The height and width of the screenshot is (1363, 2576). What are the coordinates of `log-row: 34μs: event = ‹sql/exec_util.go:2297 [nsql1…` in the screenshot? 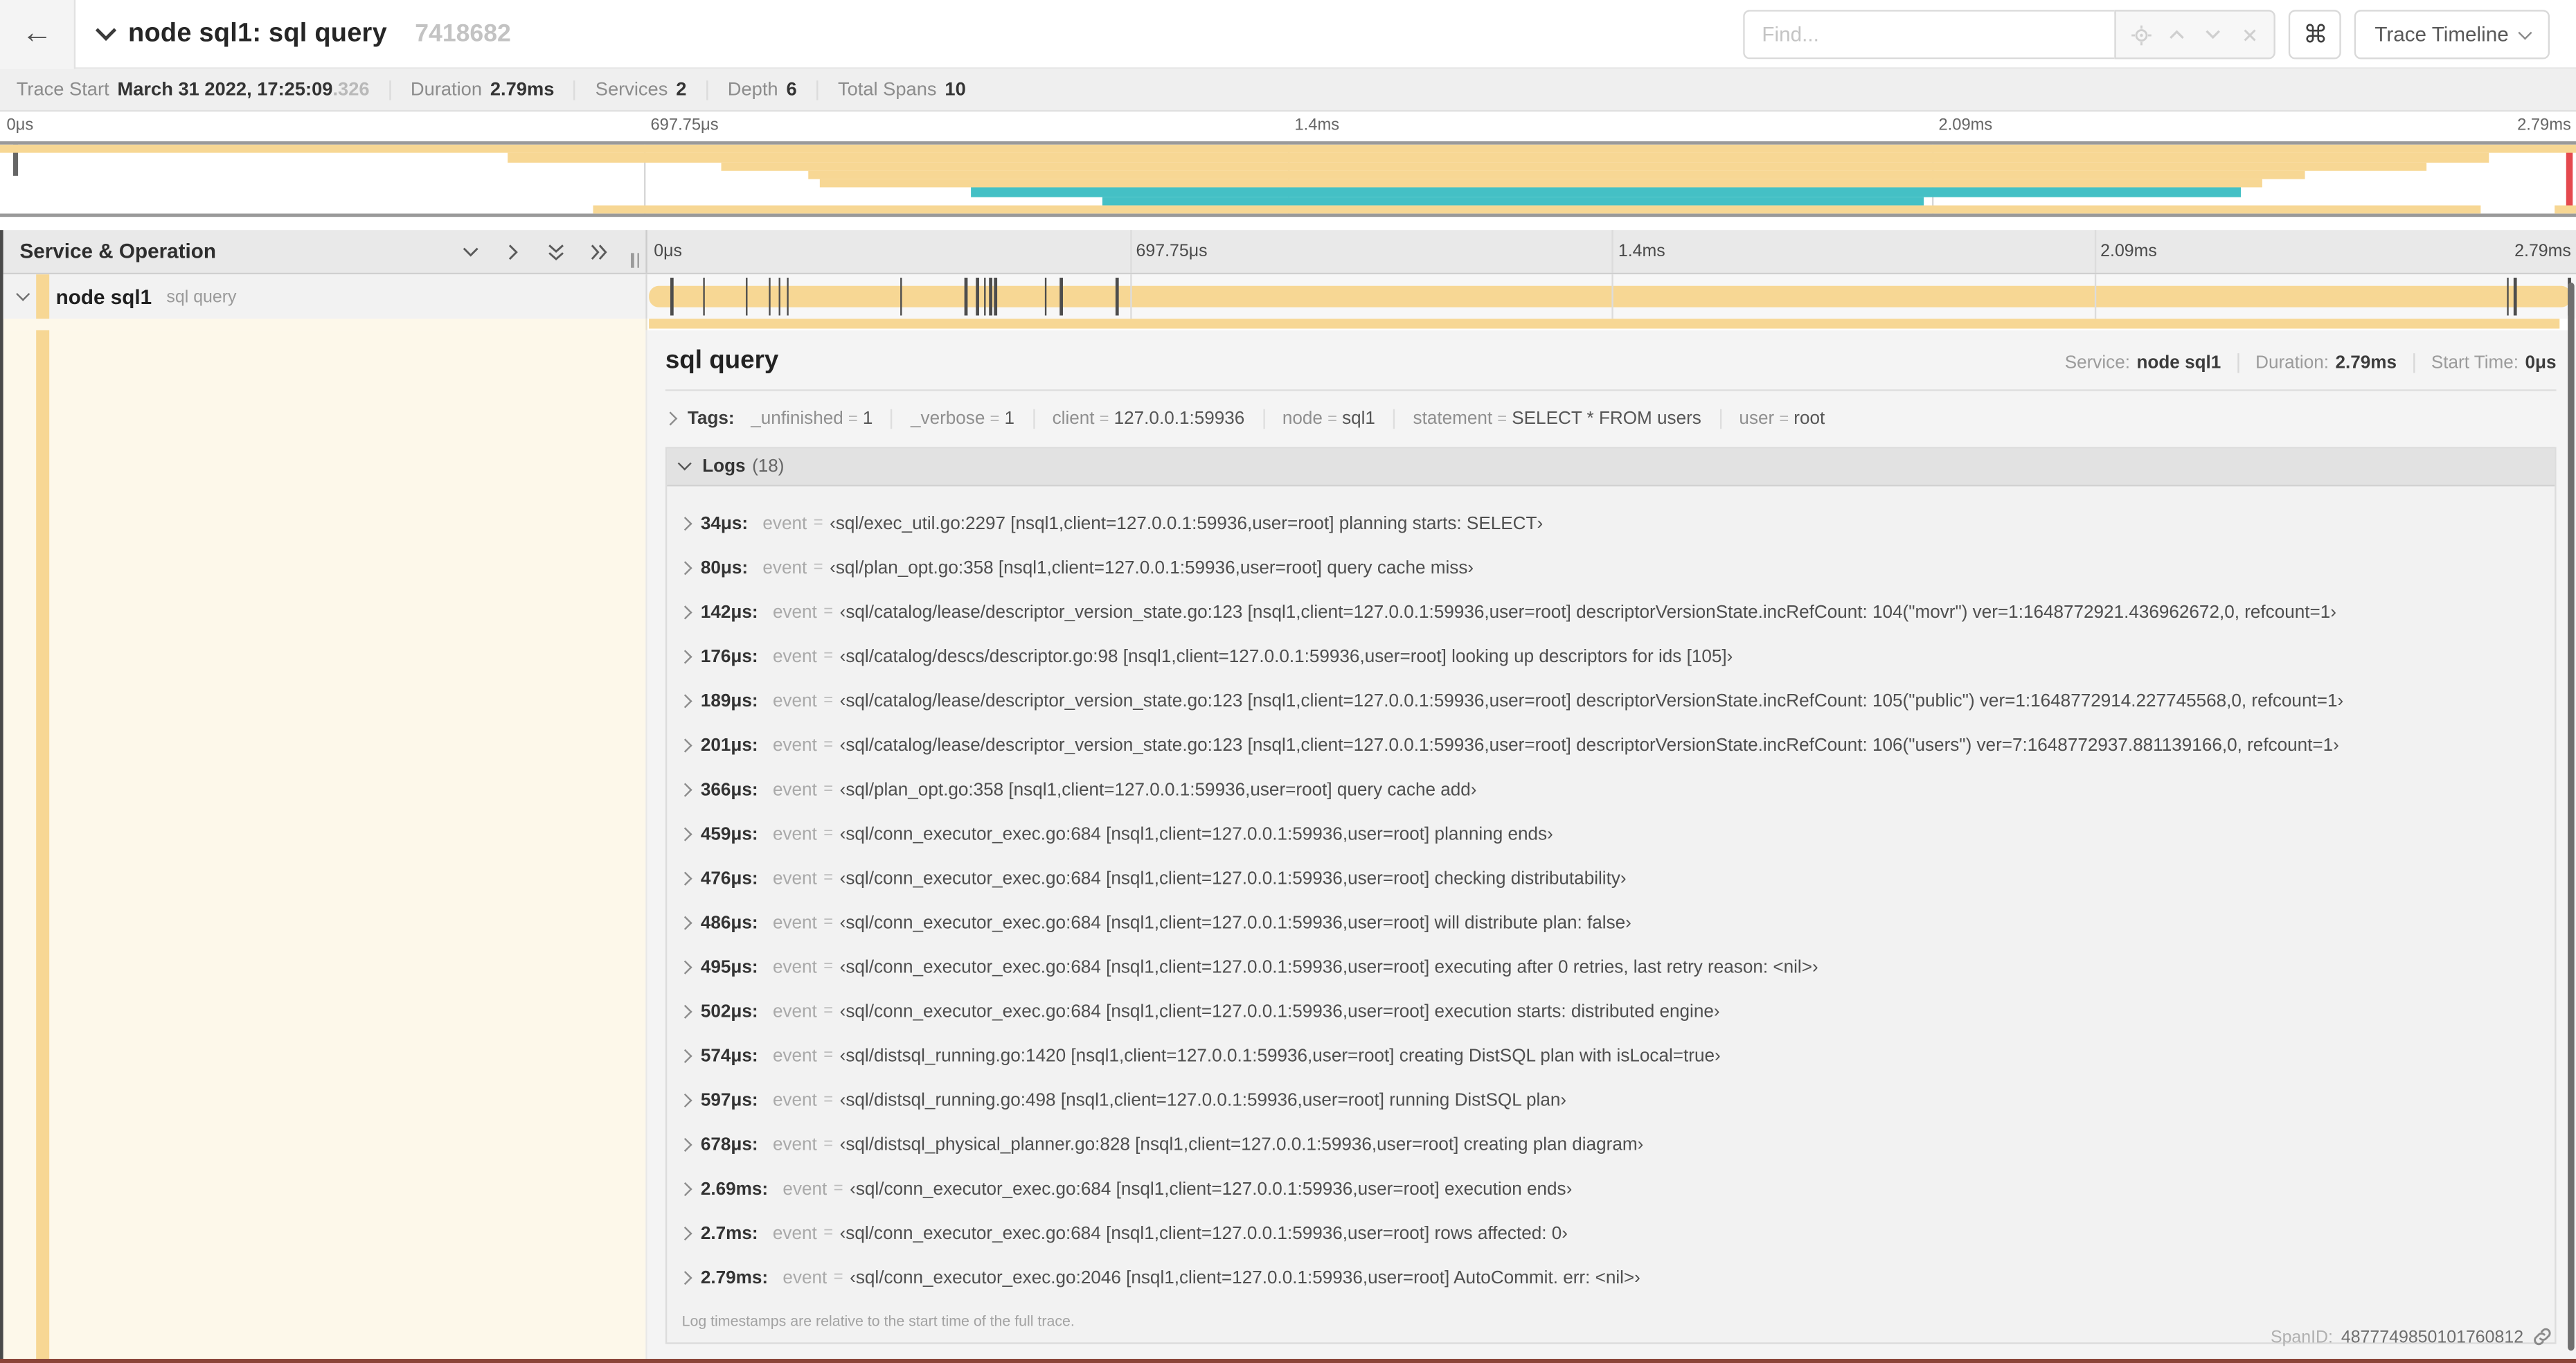 It's located at (1611, 523).